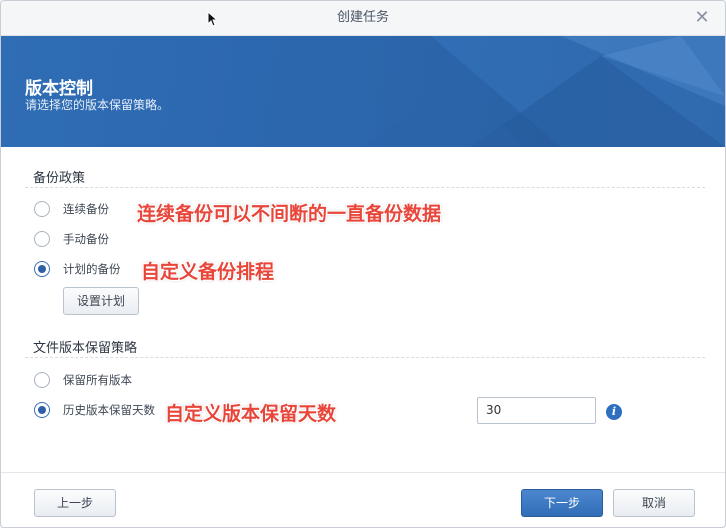 Image resolution: width=726 pixels, height=528 pixels. What do you see at coordinates (543, 91) in the screenshot?
I see `banner-decoration` at bounding box center [543, 91].